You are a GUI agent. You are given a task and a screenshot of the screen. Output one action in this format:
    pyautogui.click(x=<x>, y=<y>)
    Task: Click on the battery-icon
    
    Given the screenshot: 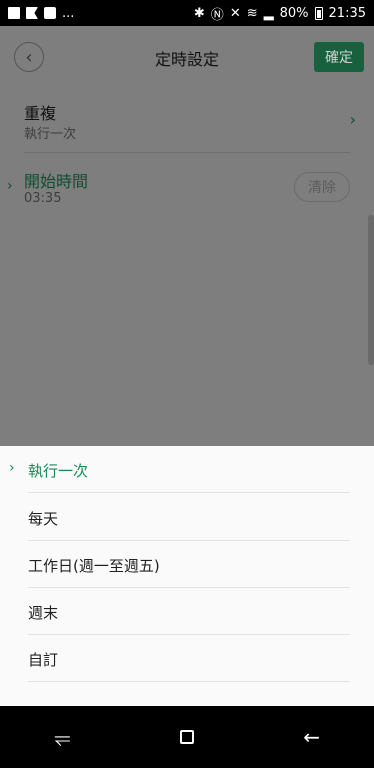 What is the action you would take?
    pyautogui.click(x=318, y=13)
    